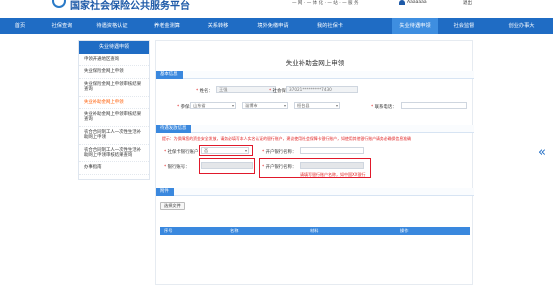  Describe the element at coordinates (227, 166) in the screenshot. I see `account-highlight` at that location.